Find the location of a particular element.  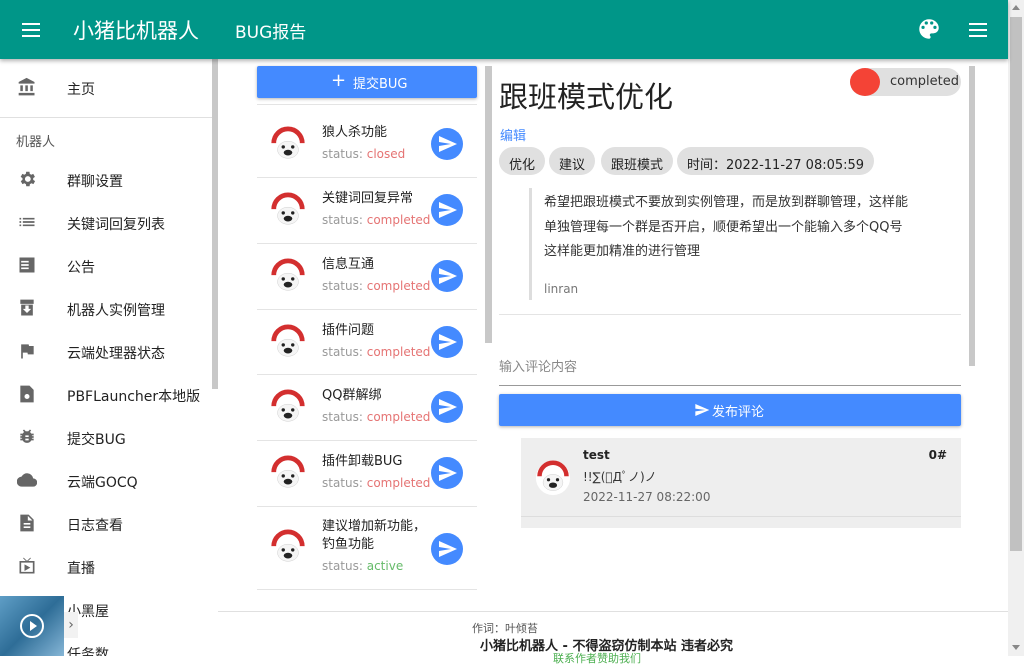

bug-item-title: QQ群解绑 is located at coordinates (352, 395).